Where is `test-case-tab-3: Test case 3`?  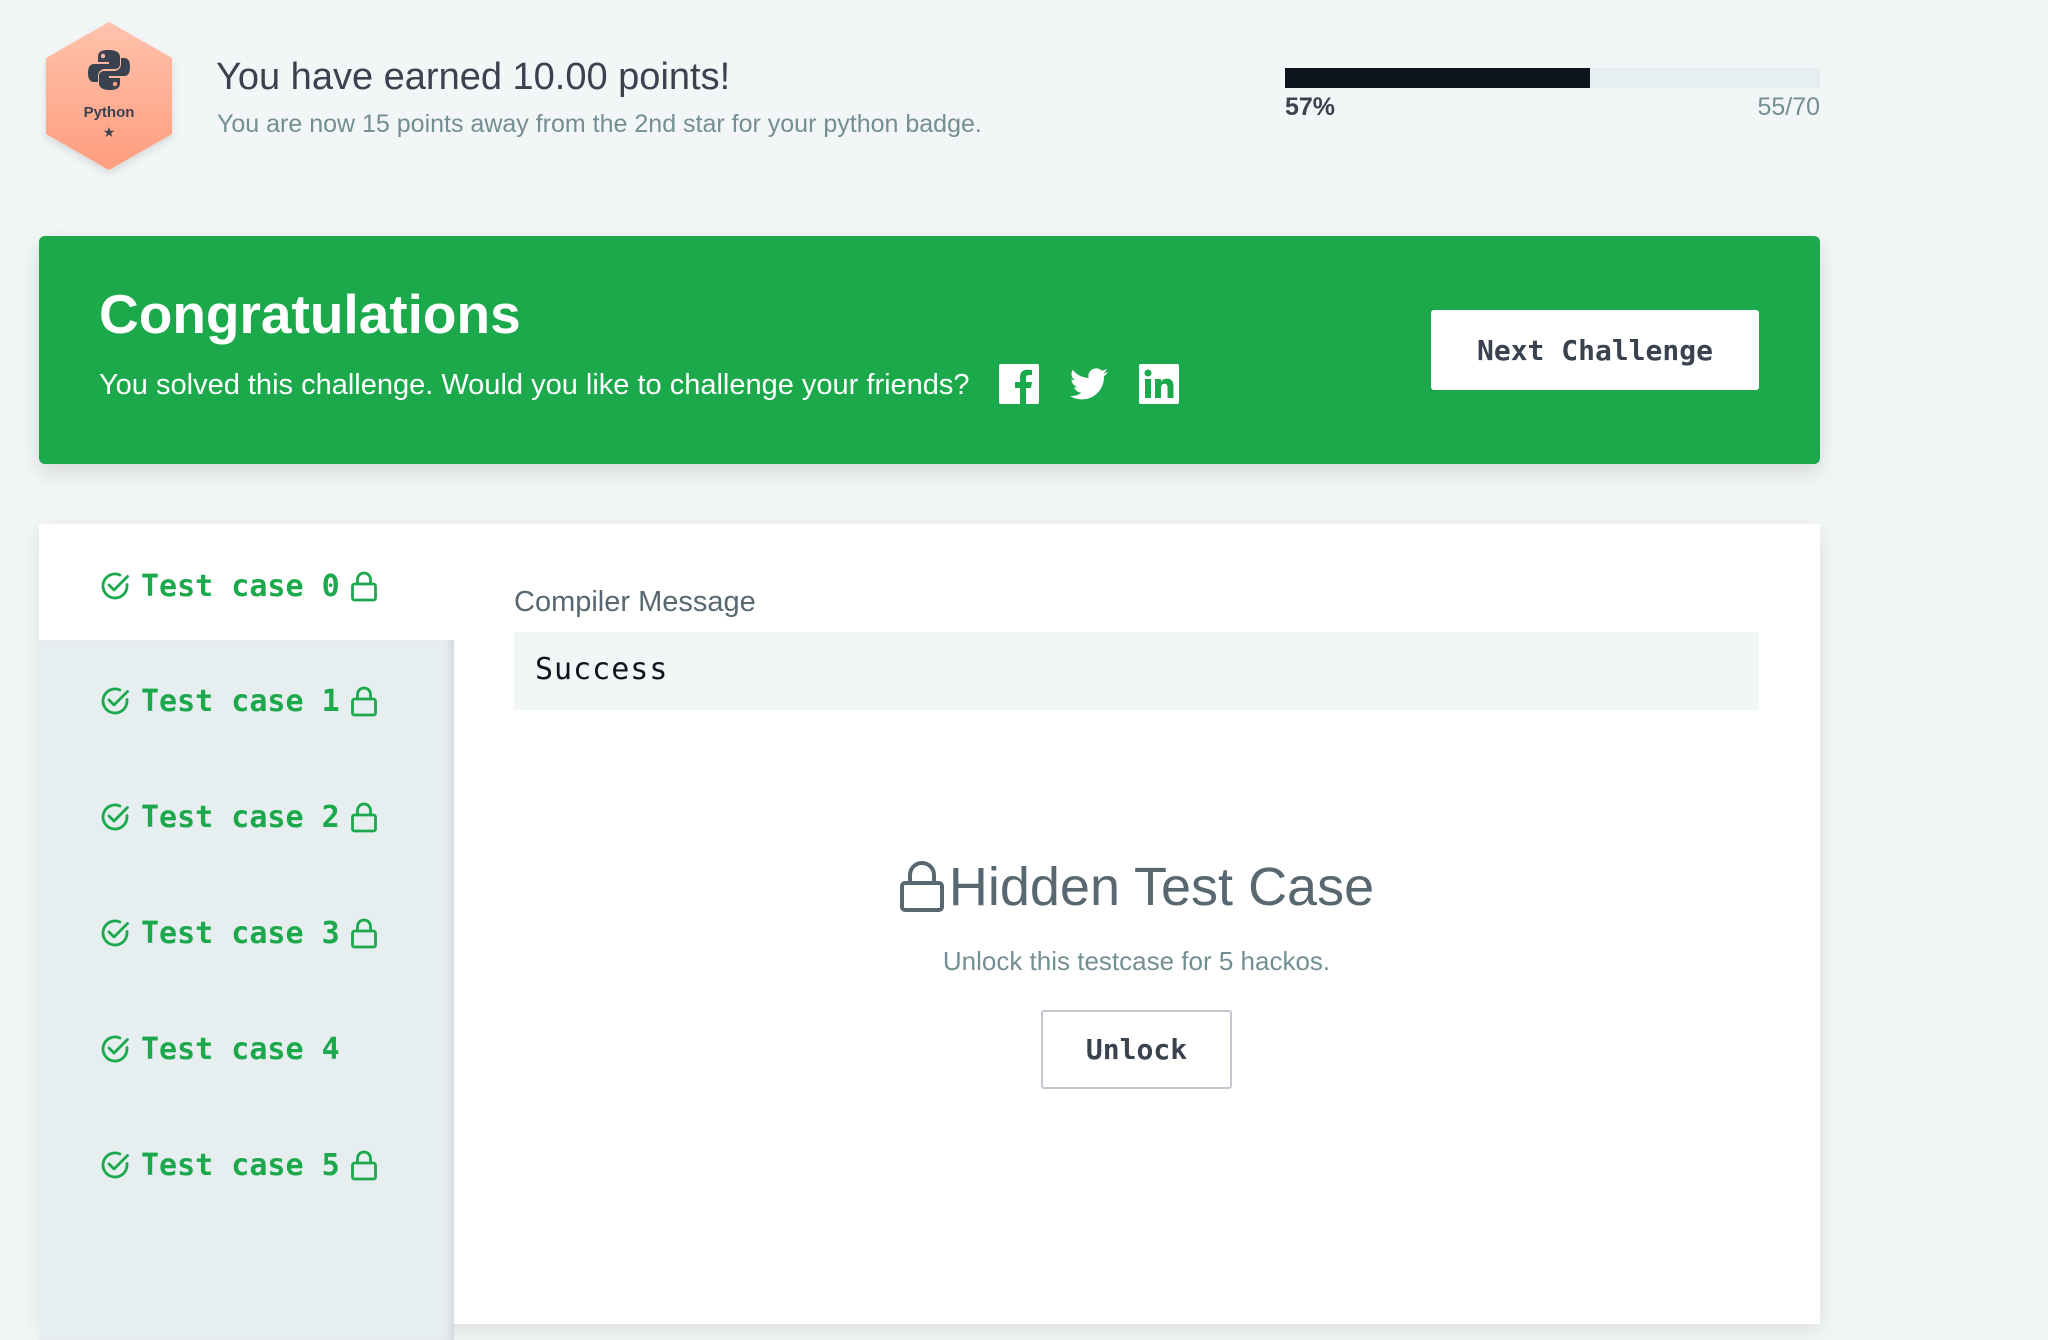
test-case-tab-3: Test case 3 is located at coordinates (238, 933).